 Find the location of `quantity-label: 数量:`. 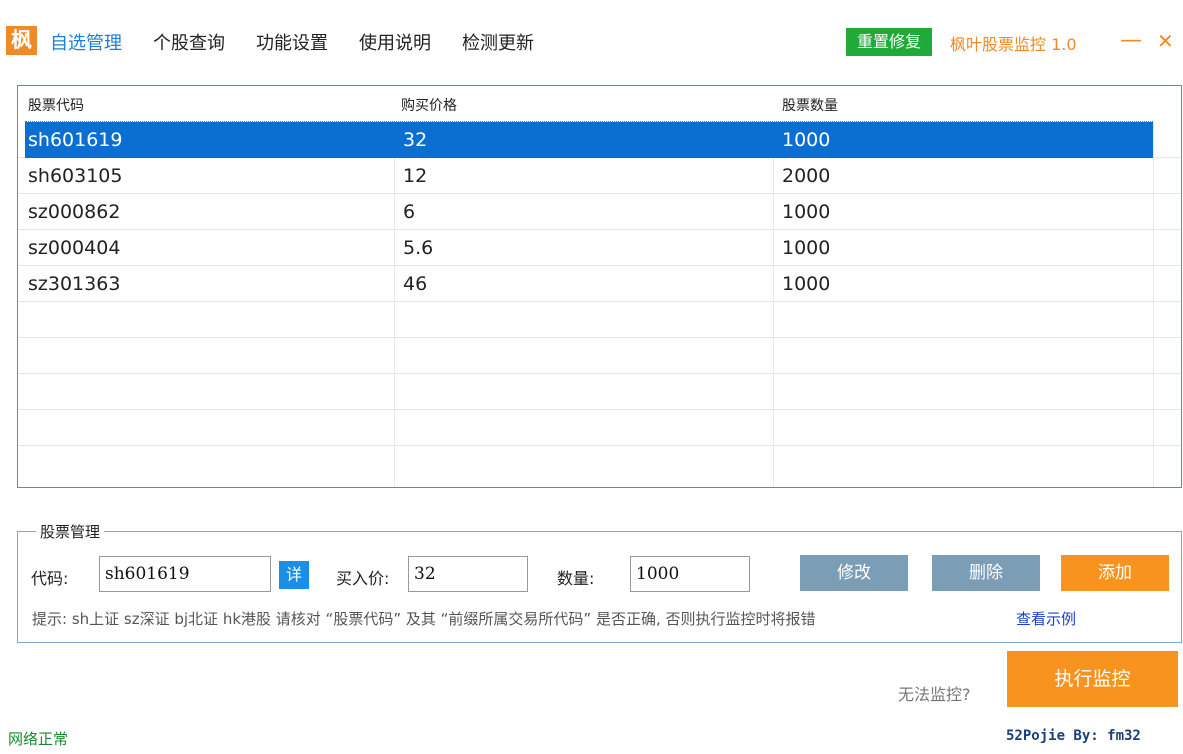

quantity-label: 数量: is located at coordinates (576, 578).